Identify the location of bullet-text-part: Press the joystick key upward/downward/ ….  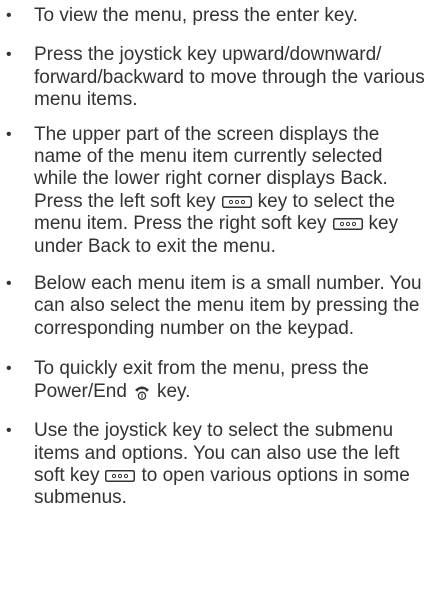
(229, 77).